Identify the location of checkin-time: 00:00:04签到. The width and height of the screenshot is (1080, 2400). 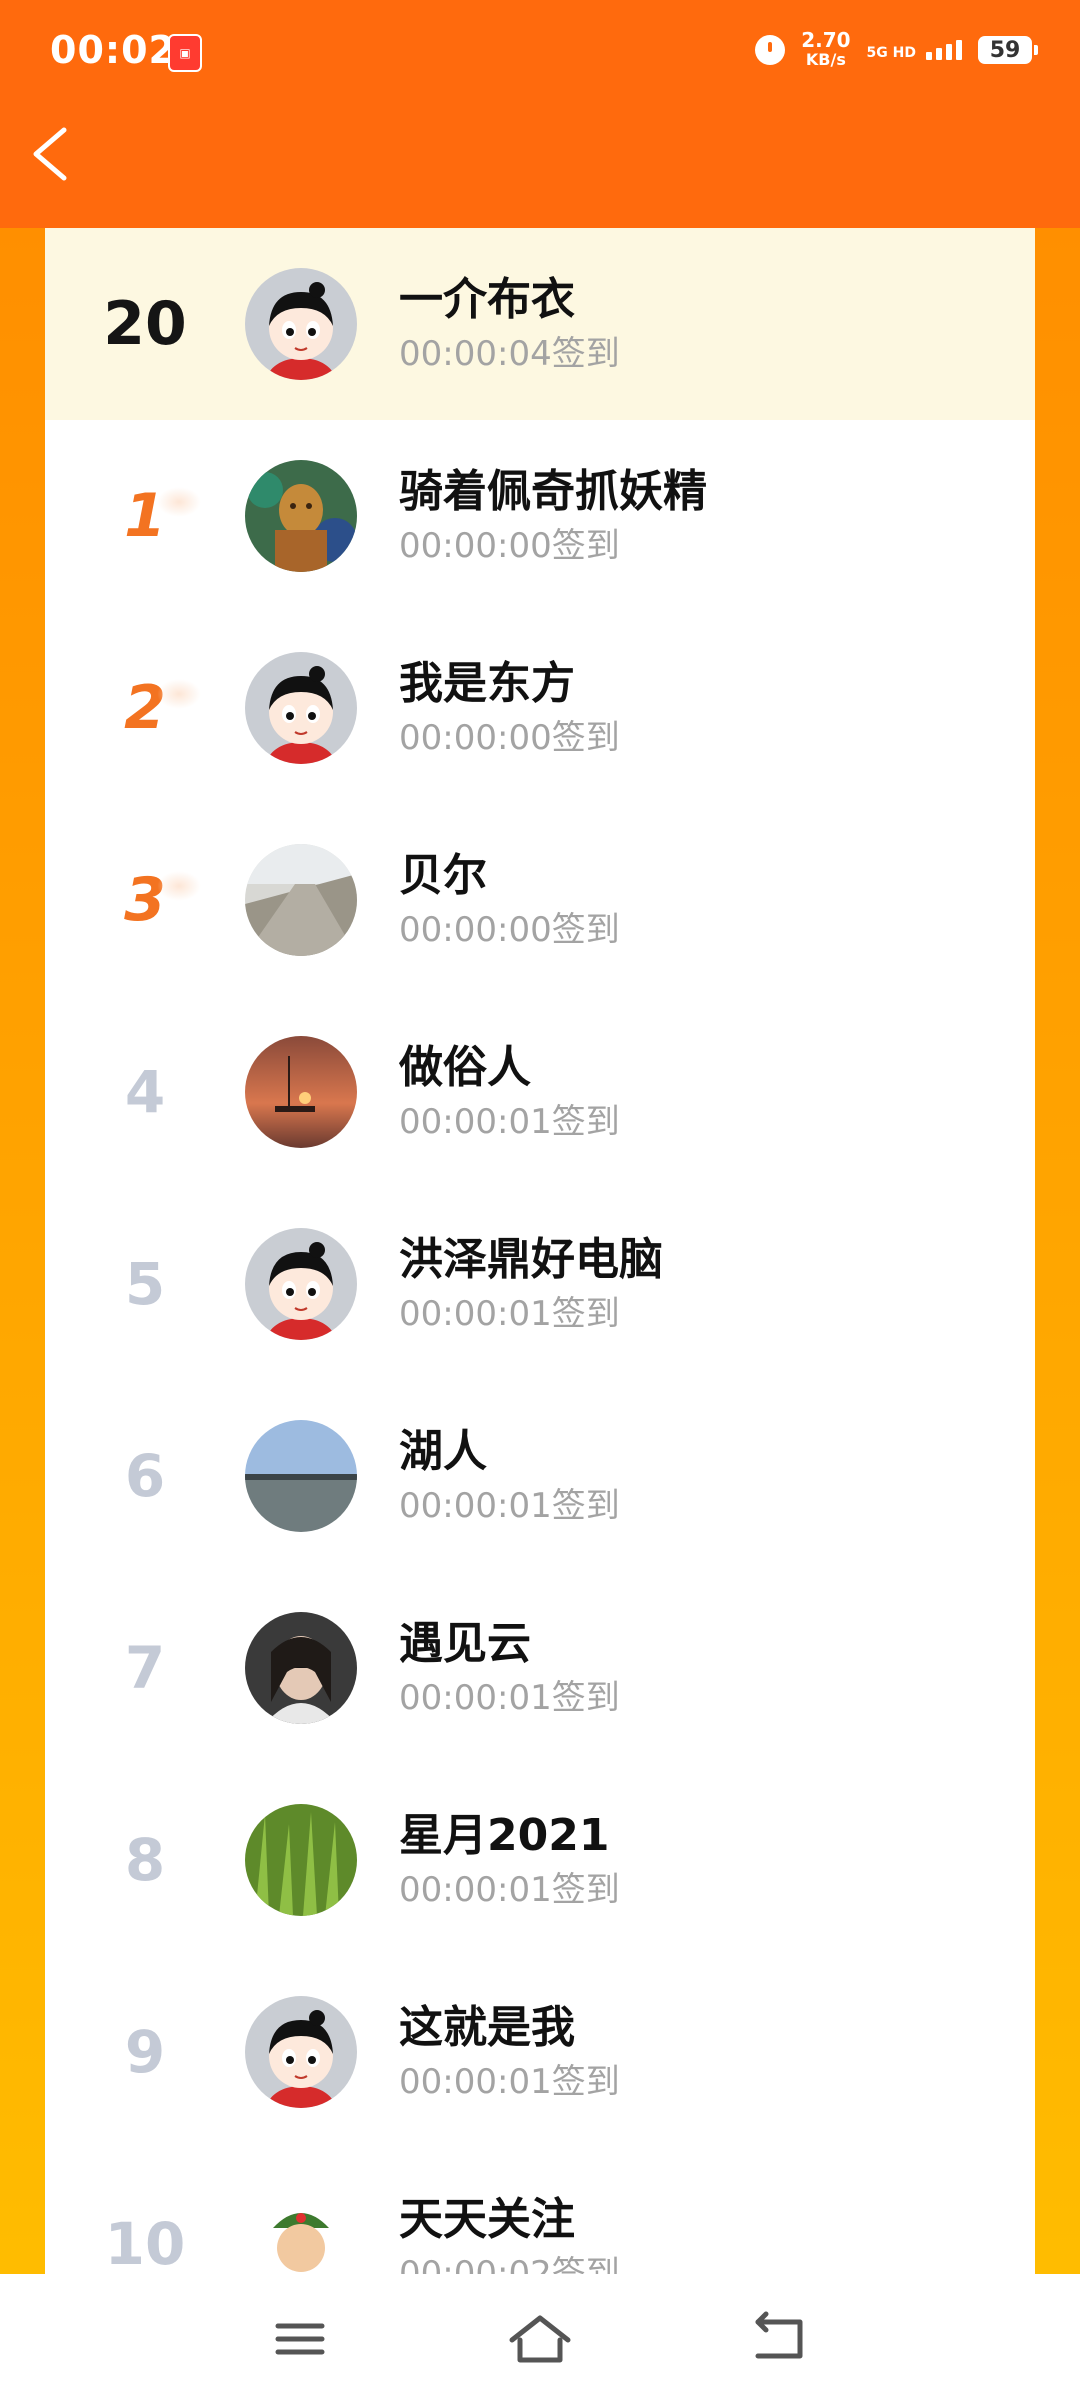
(509, 354).